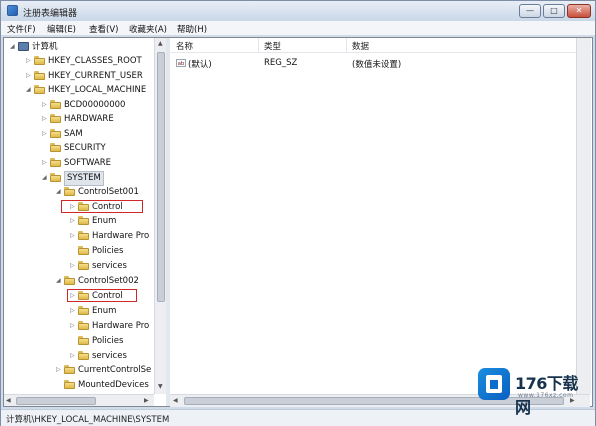  What do you see at coordinates (281, 63) in the screenshot?
I see `value-type: REG_SZ` at bounding box center [281, 63].